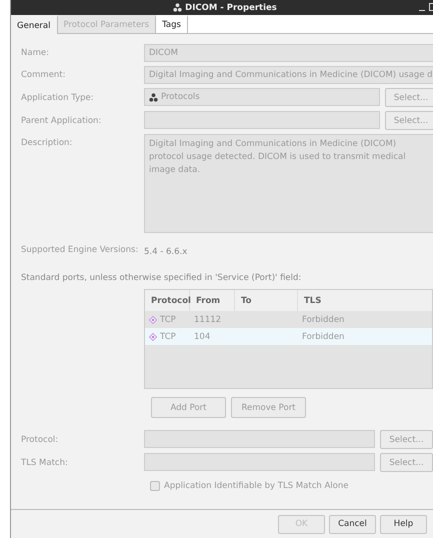  Describe the element at coordinates (352, 524) in the screenshot. I see `dialog-button: Cancel` at that location.